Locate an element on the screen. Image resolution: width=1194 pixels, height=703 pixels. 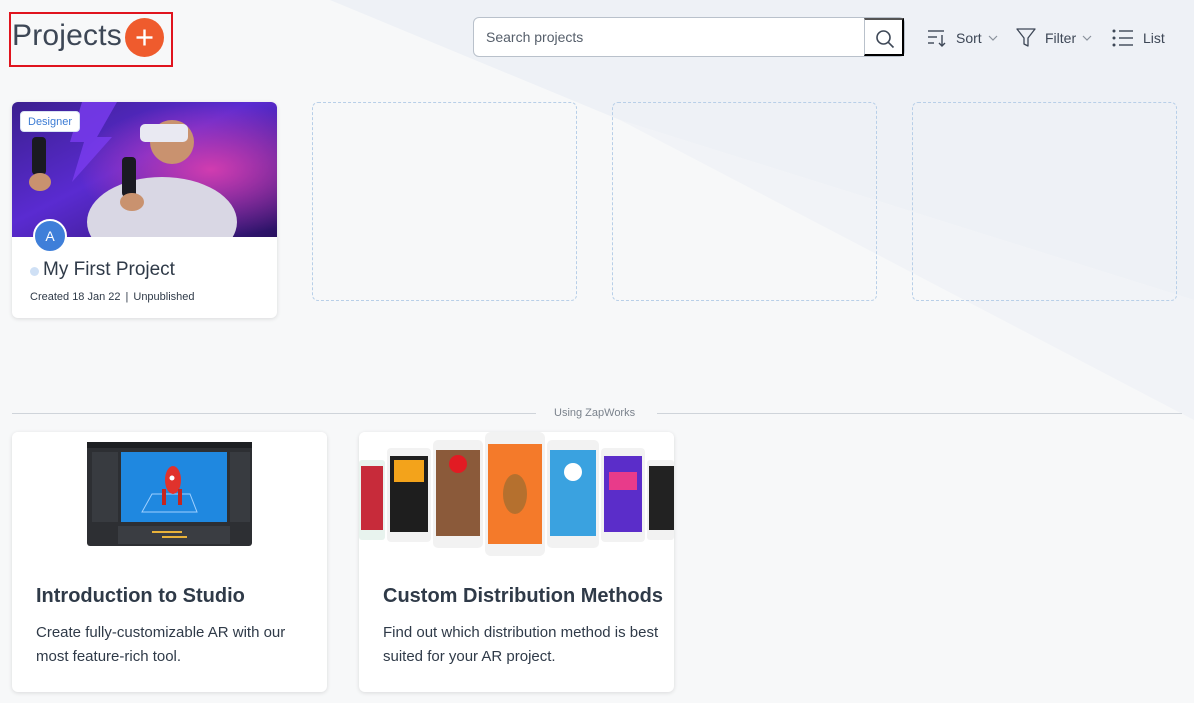
avatar: A is located at coordinates (50, 236).